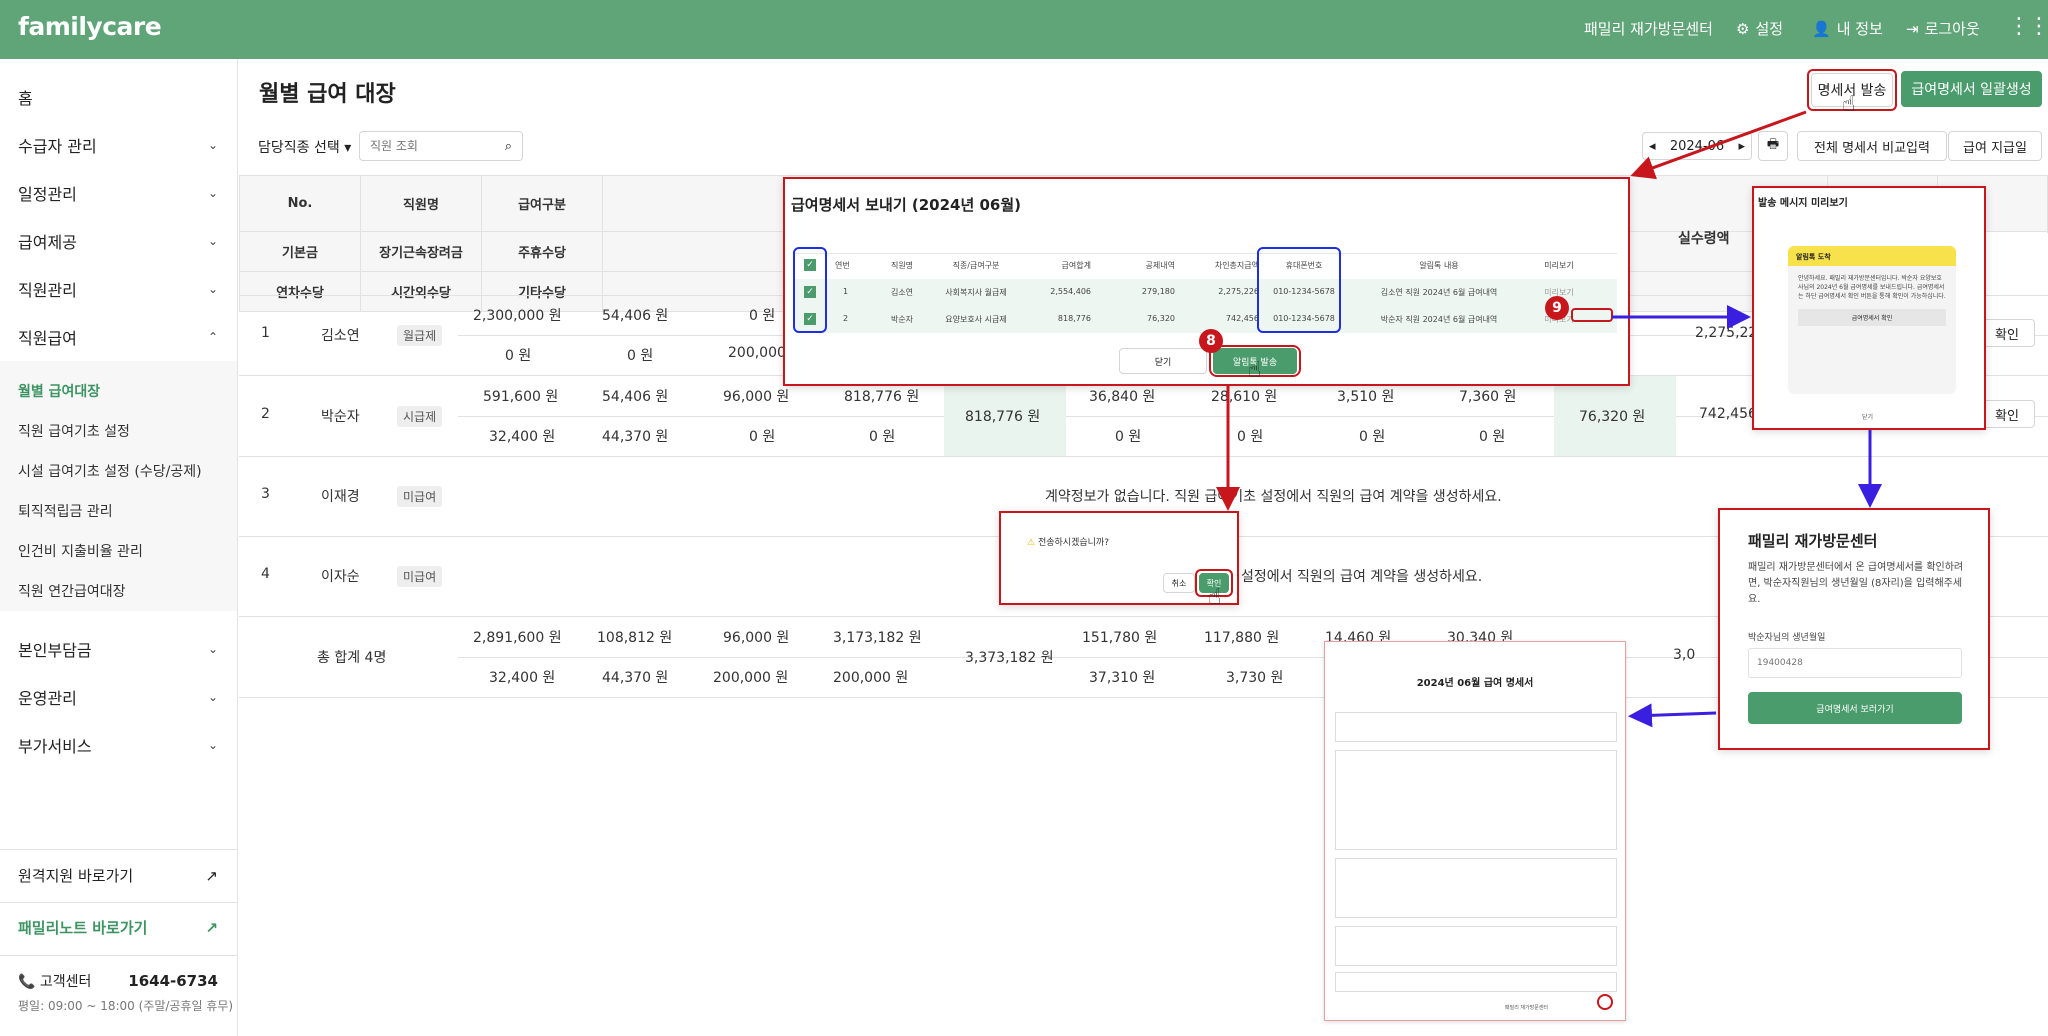 The image size is (2048, 1036). Describe the element at coordinates (420, 496) in the screenshot. I see `pay-type-badge: 미급여` at that location.